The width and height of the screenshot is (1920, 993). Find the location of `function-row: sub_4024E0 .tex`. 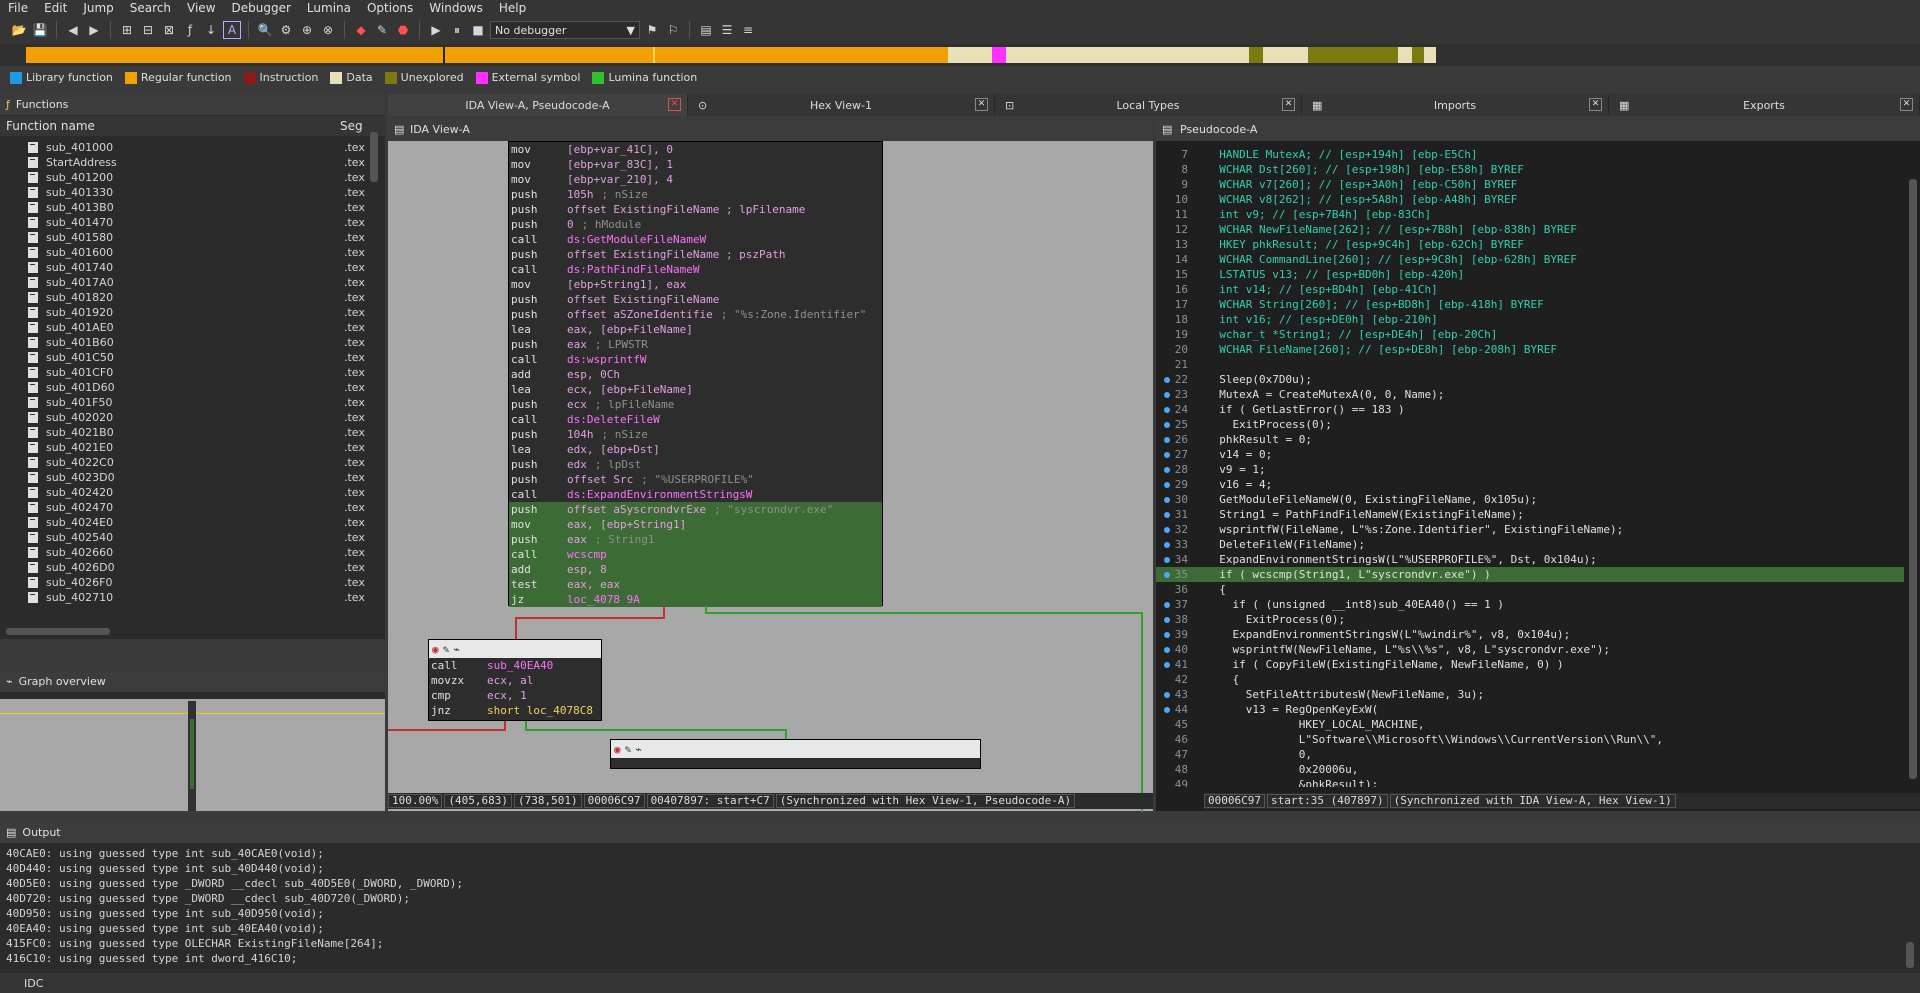

function-row: sub_4024E0 .tex is located at coordinates (185, 522).